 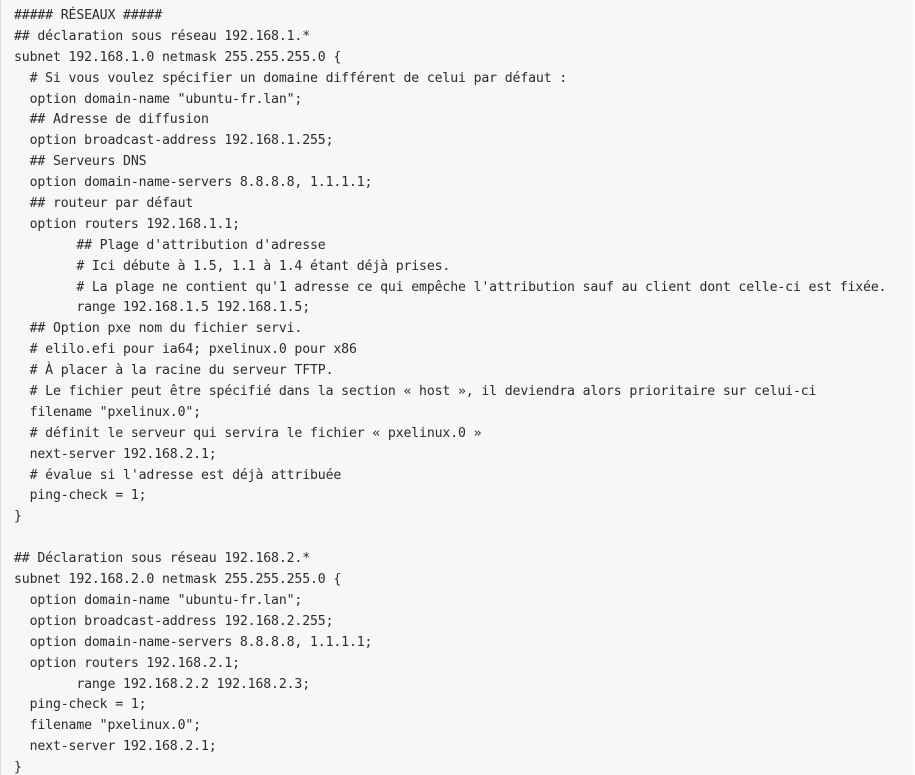 I want to click on code-line: option routers 192.168.2.1;, so click(x=127, y=663).